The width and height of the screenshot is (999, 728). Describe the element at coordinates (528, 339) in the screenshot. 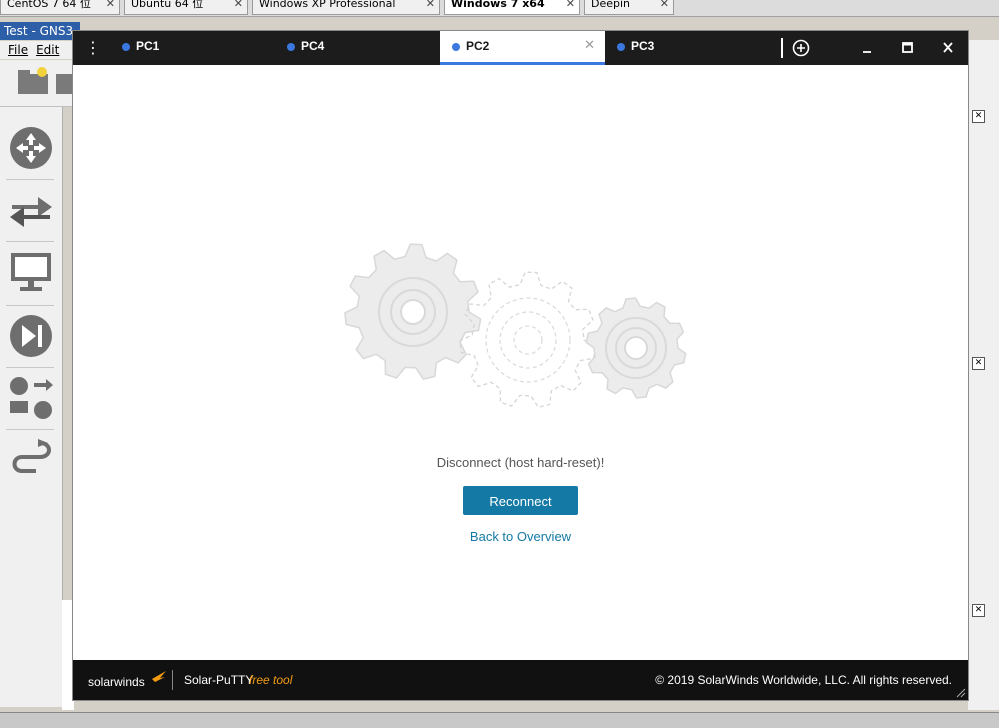

I see `gear-dashed-icon` at that location.